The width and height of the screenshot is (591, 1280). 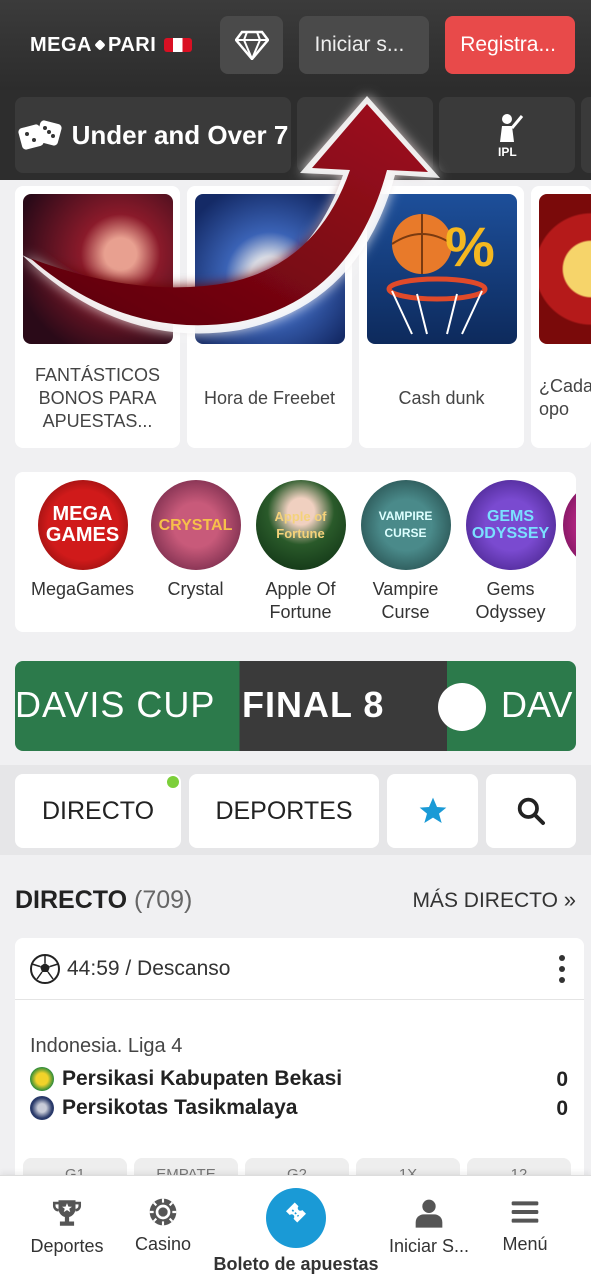 I want to click on nav-casino: Casino, so click(x=163, y=1225).